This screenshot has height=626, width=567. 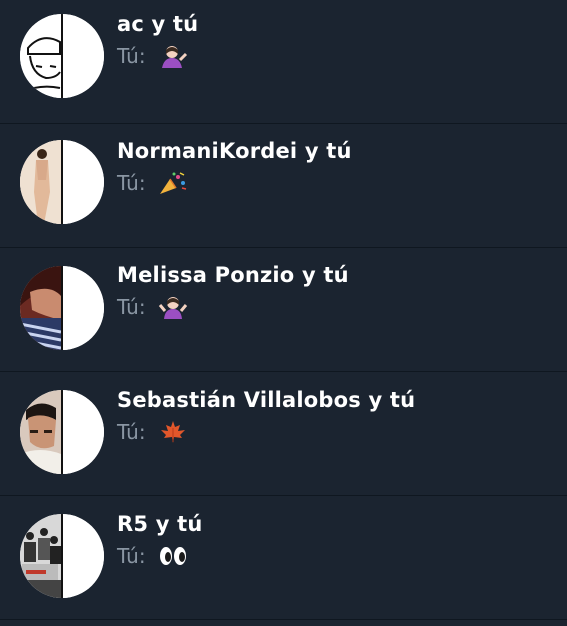 I want to click on person-tipping-hand-emoji, so click(x=173, y=56).